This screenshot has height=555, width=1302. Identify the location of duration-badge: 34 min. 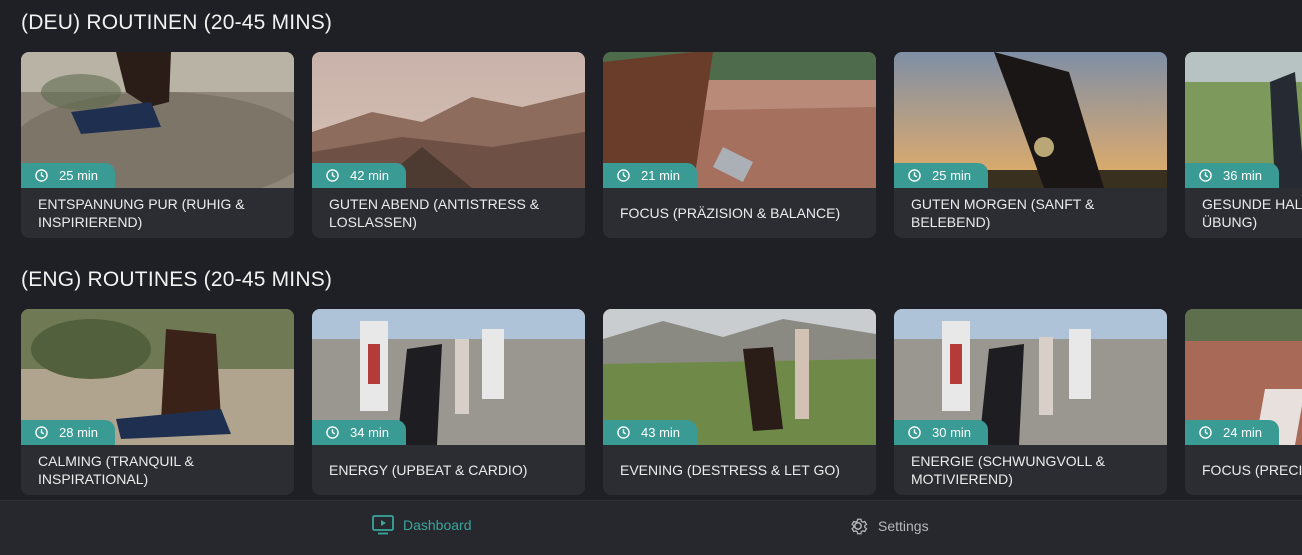
(359, 432).